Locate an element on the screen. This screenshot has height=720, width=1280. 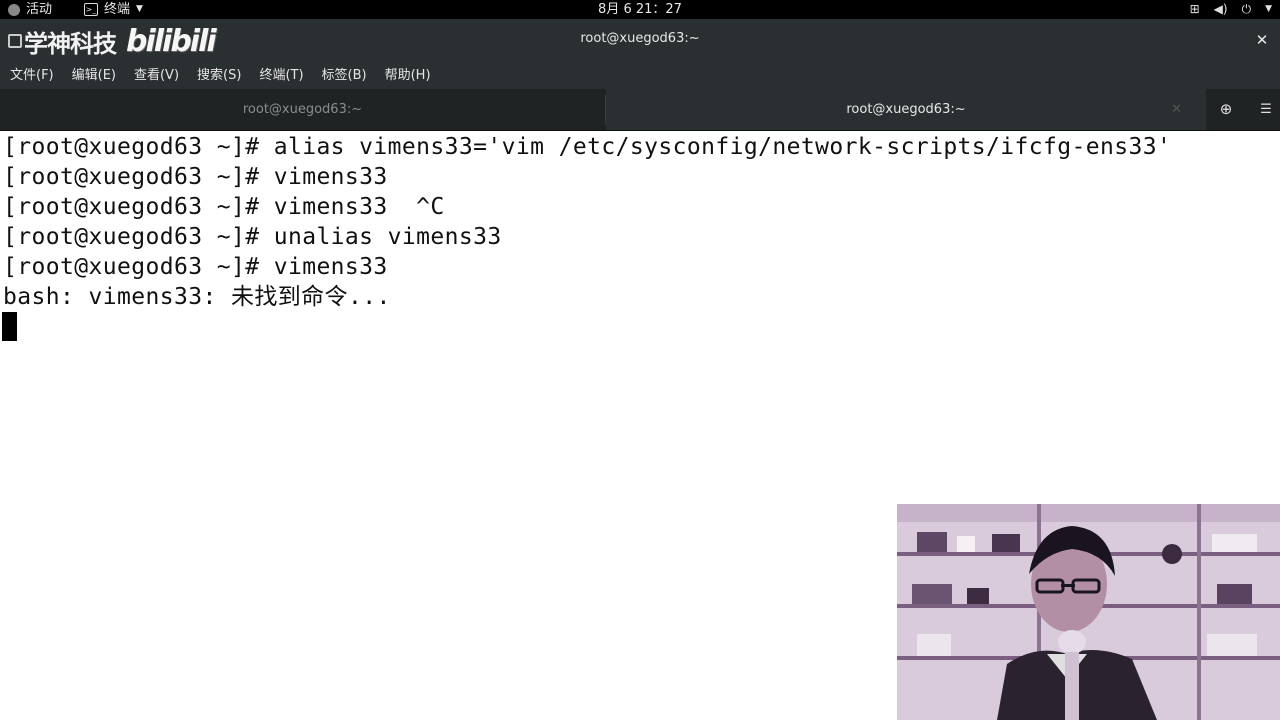
menu-search: 搜索(S) is located at coordinates (219, 76).